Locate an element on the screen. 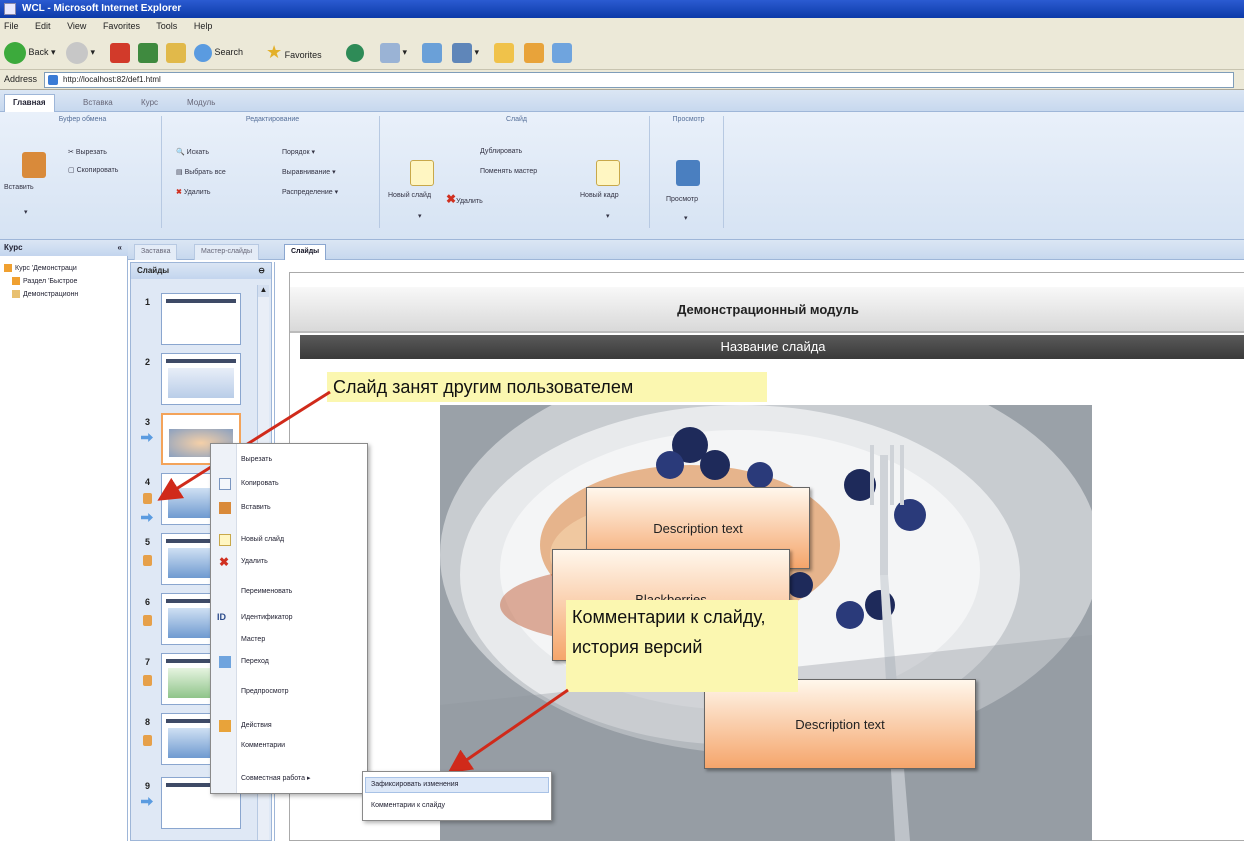 The height and width of the screenshot is (841, 1244). submenu-arrow-icon: ▸ is located at coordinates (309, 778).